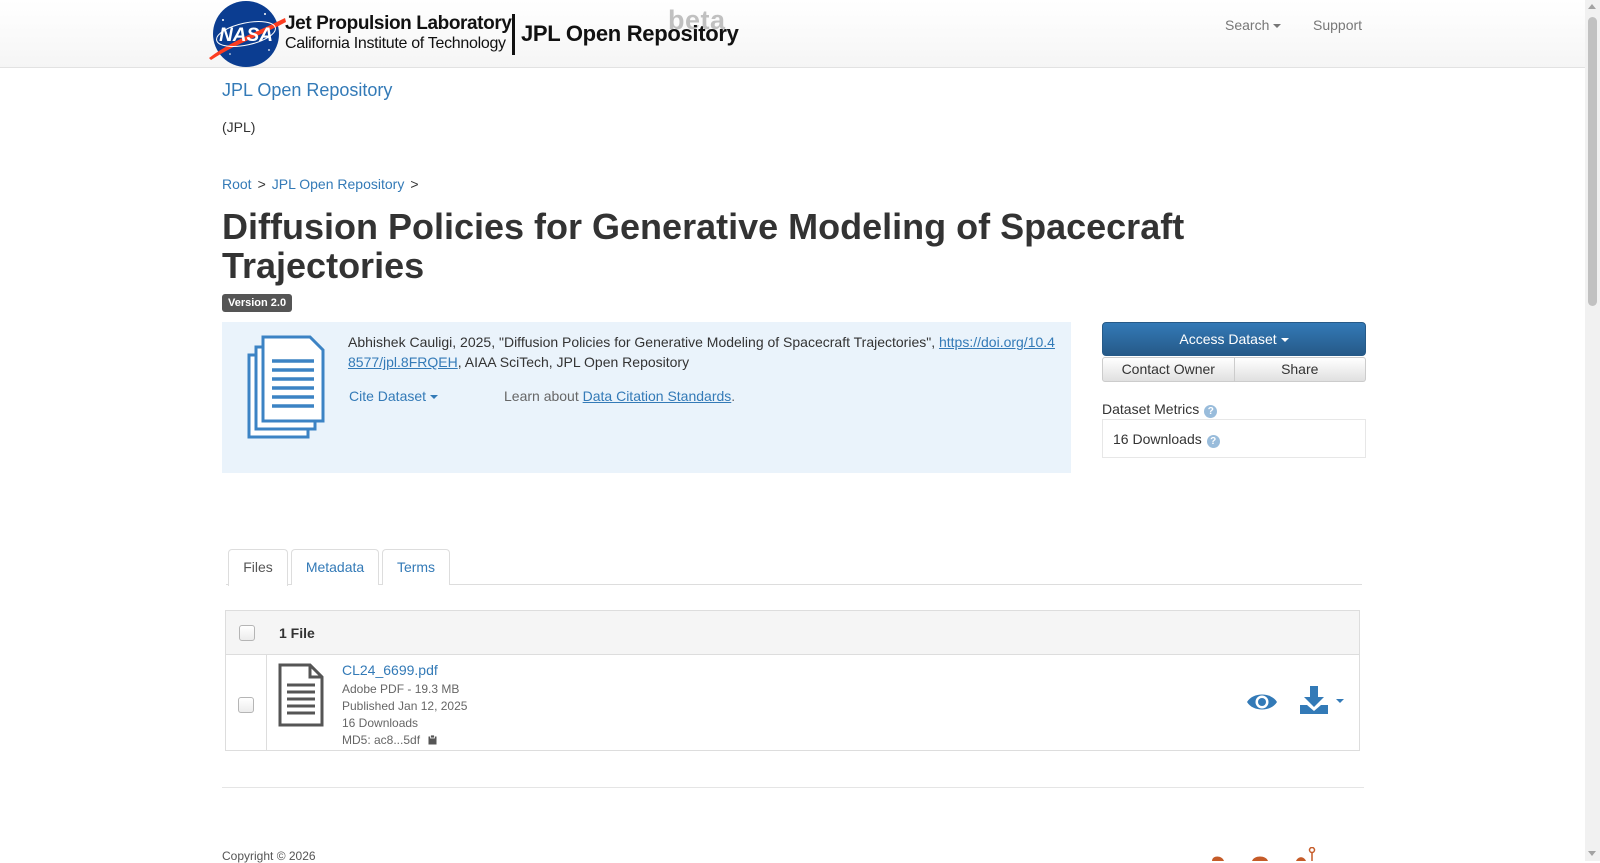  I want to click on cite-dataset-label: Cite Dataset, so click(388, 396).